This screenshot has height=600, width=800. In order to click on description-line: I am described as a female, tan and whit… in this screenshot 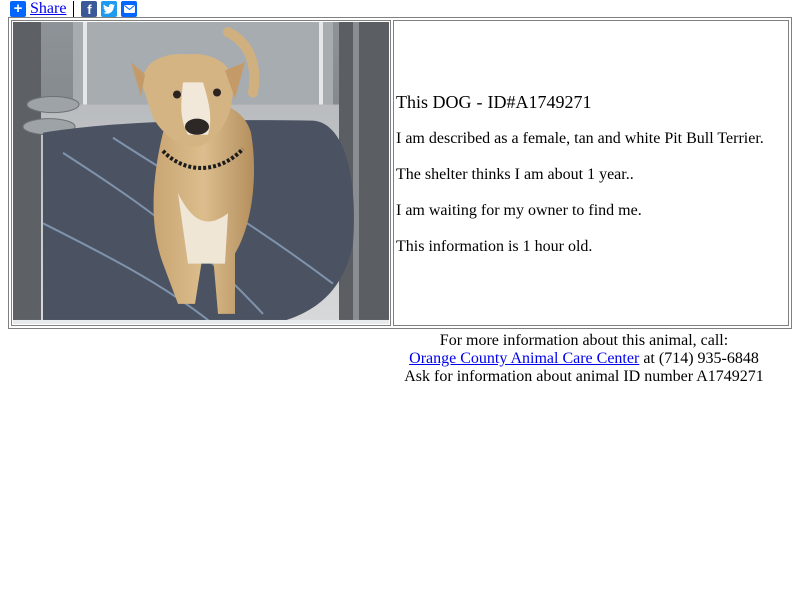, I will do `click(580, 138)`.